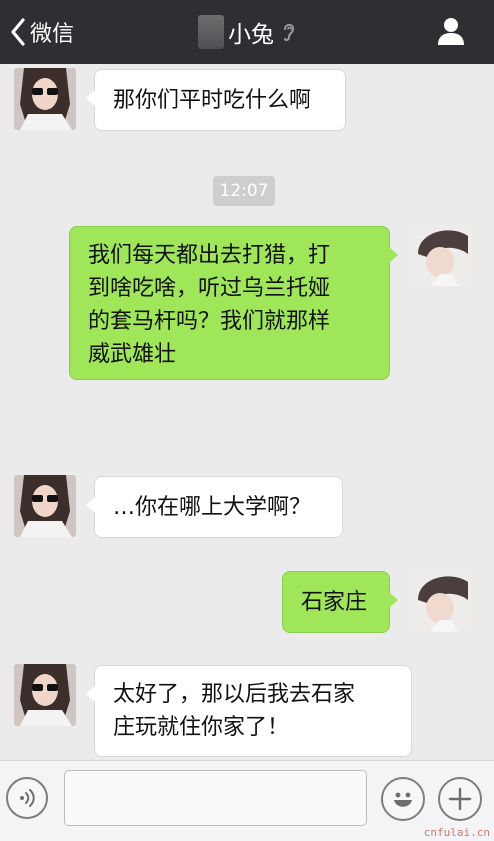 Image resolution: width=494 pixels, height=841 pixels. Describe the element at coordinates (212, 100) in the screenshot. I see `message-text: 那你们平时吃什么啊` at that location.